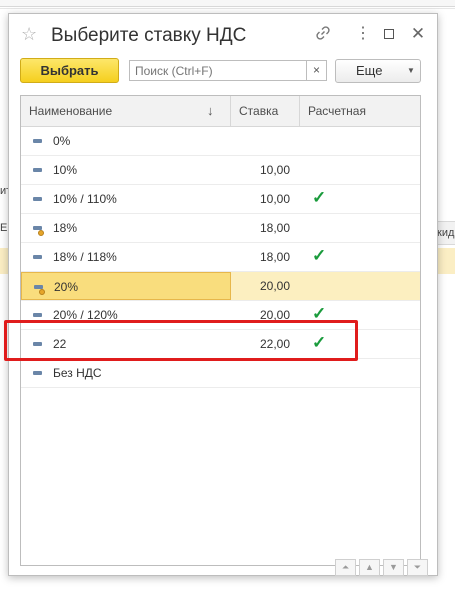 This screenshot has height=600, width=455. Describe the element at coordinates (126, 344) in the screenshot. I see `cell-name: 22` at that location.